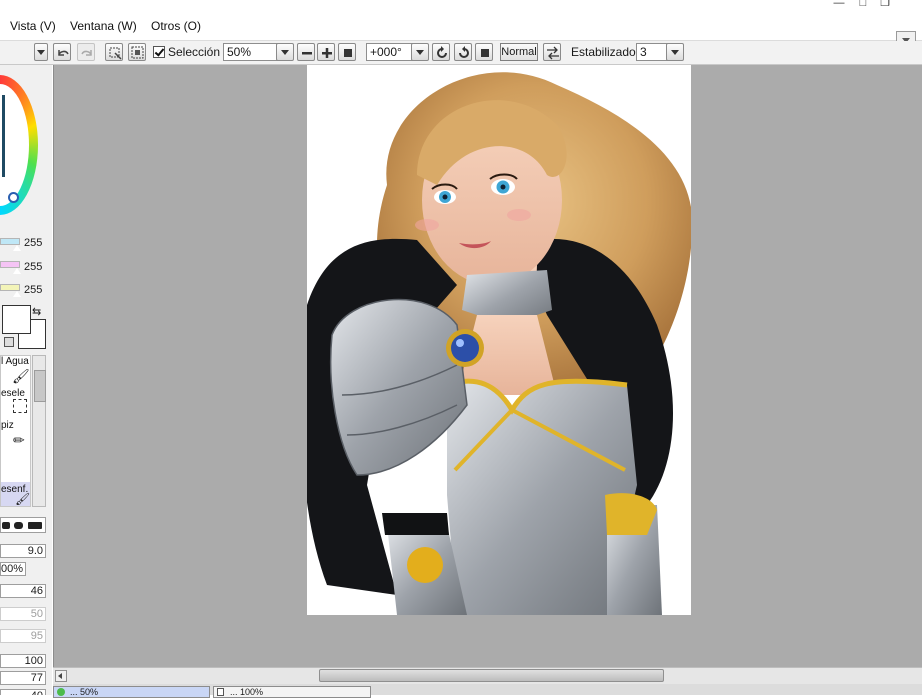  I want to click on brush-density-field: 00%, so click(13, 569).